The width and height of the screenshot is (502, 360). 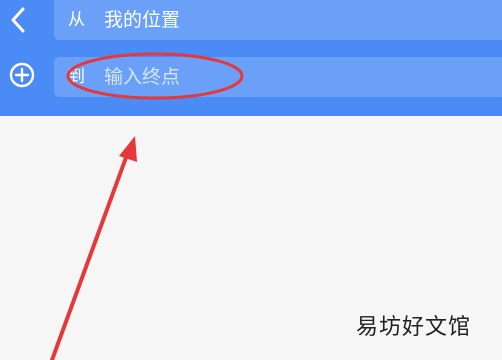 I want to click on annotation-arrow-shaft, so click(x=90, y=255).